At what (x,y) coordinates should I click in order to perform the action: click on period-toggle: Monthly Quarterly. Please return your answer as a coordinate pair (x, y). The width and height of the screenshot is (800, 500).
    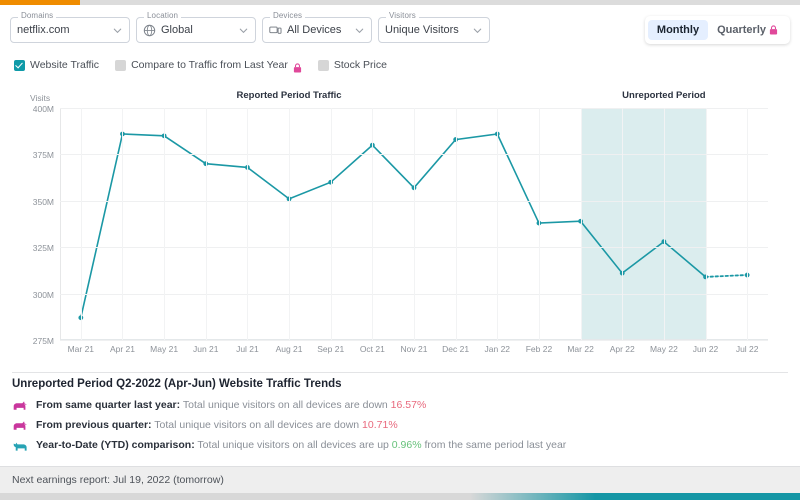
    Looking at the image, I should click on (717, 30).